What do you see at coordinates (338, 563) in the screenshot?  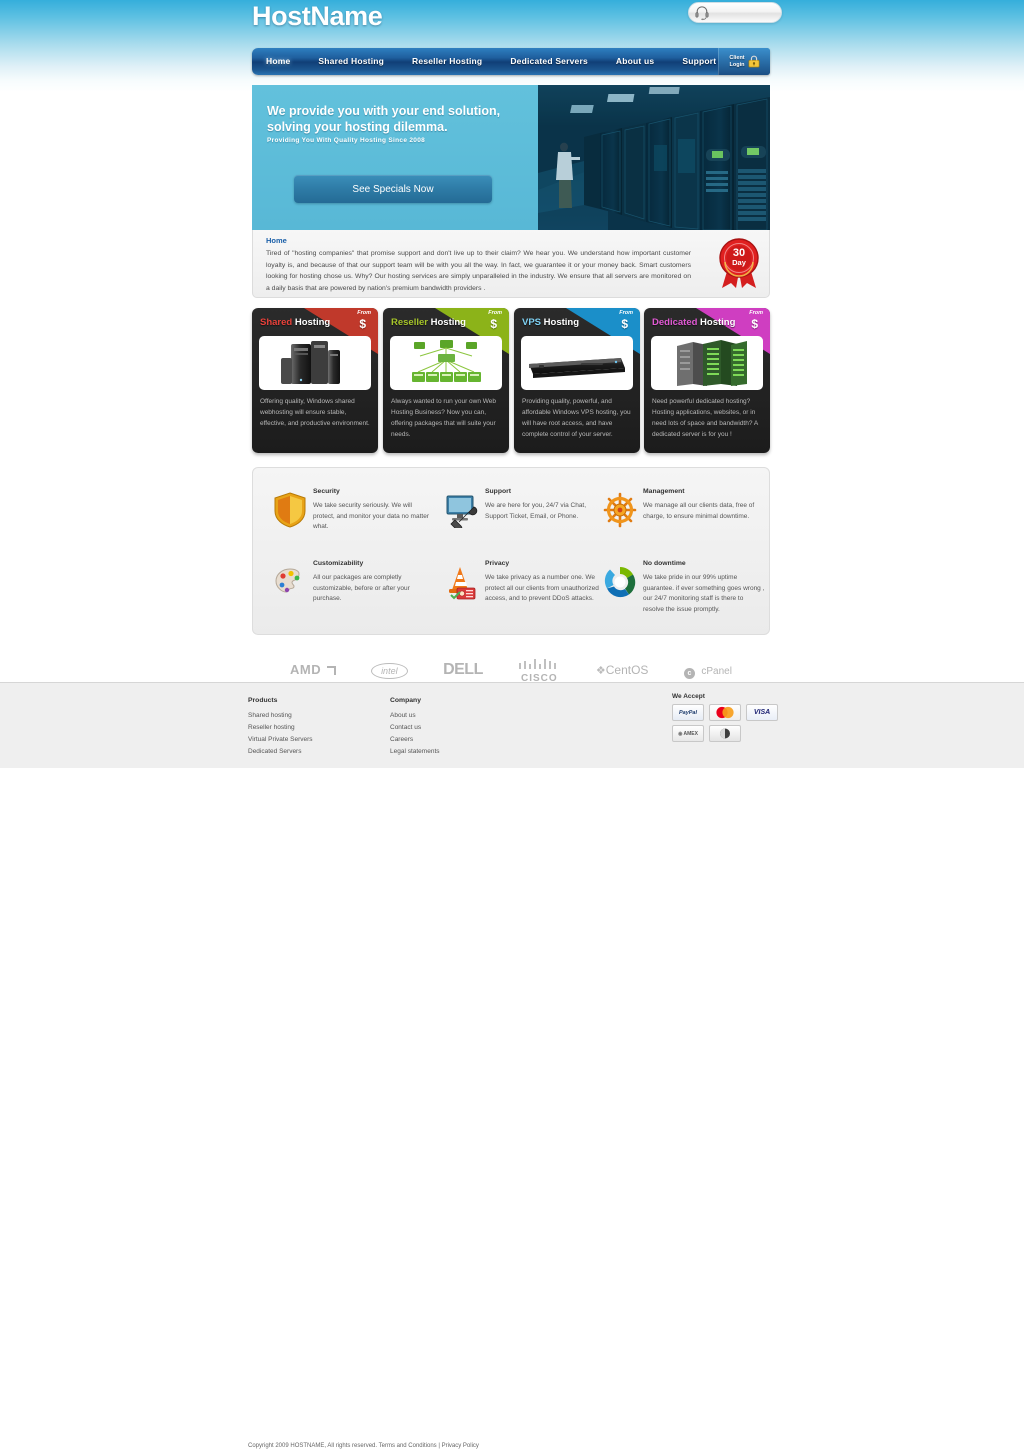 I see `feature-title-customizability: Customizability` at bounding box center [338, 563].